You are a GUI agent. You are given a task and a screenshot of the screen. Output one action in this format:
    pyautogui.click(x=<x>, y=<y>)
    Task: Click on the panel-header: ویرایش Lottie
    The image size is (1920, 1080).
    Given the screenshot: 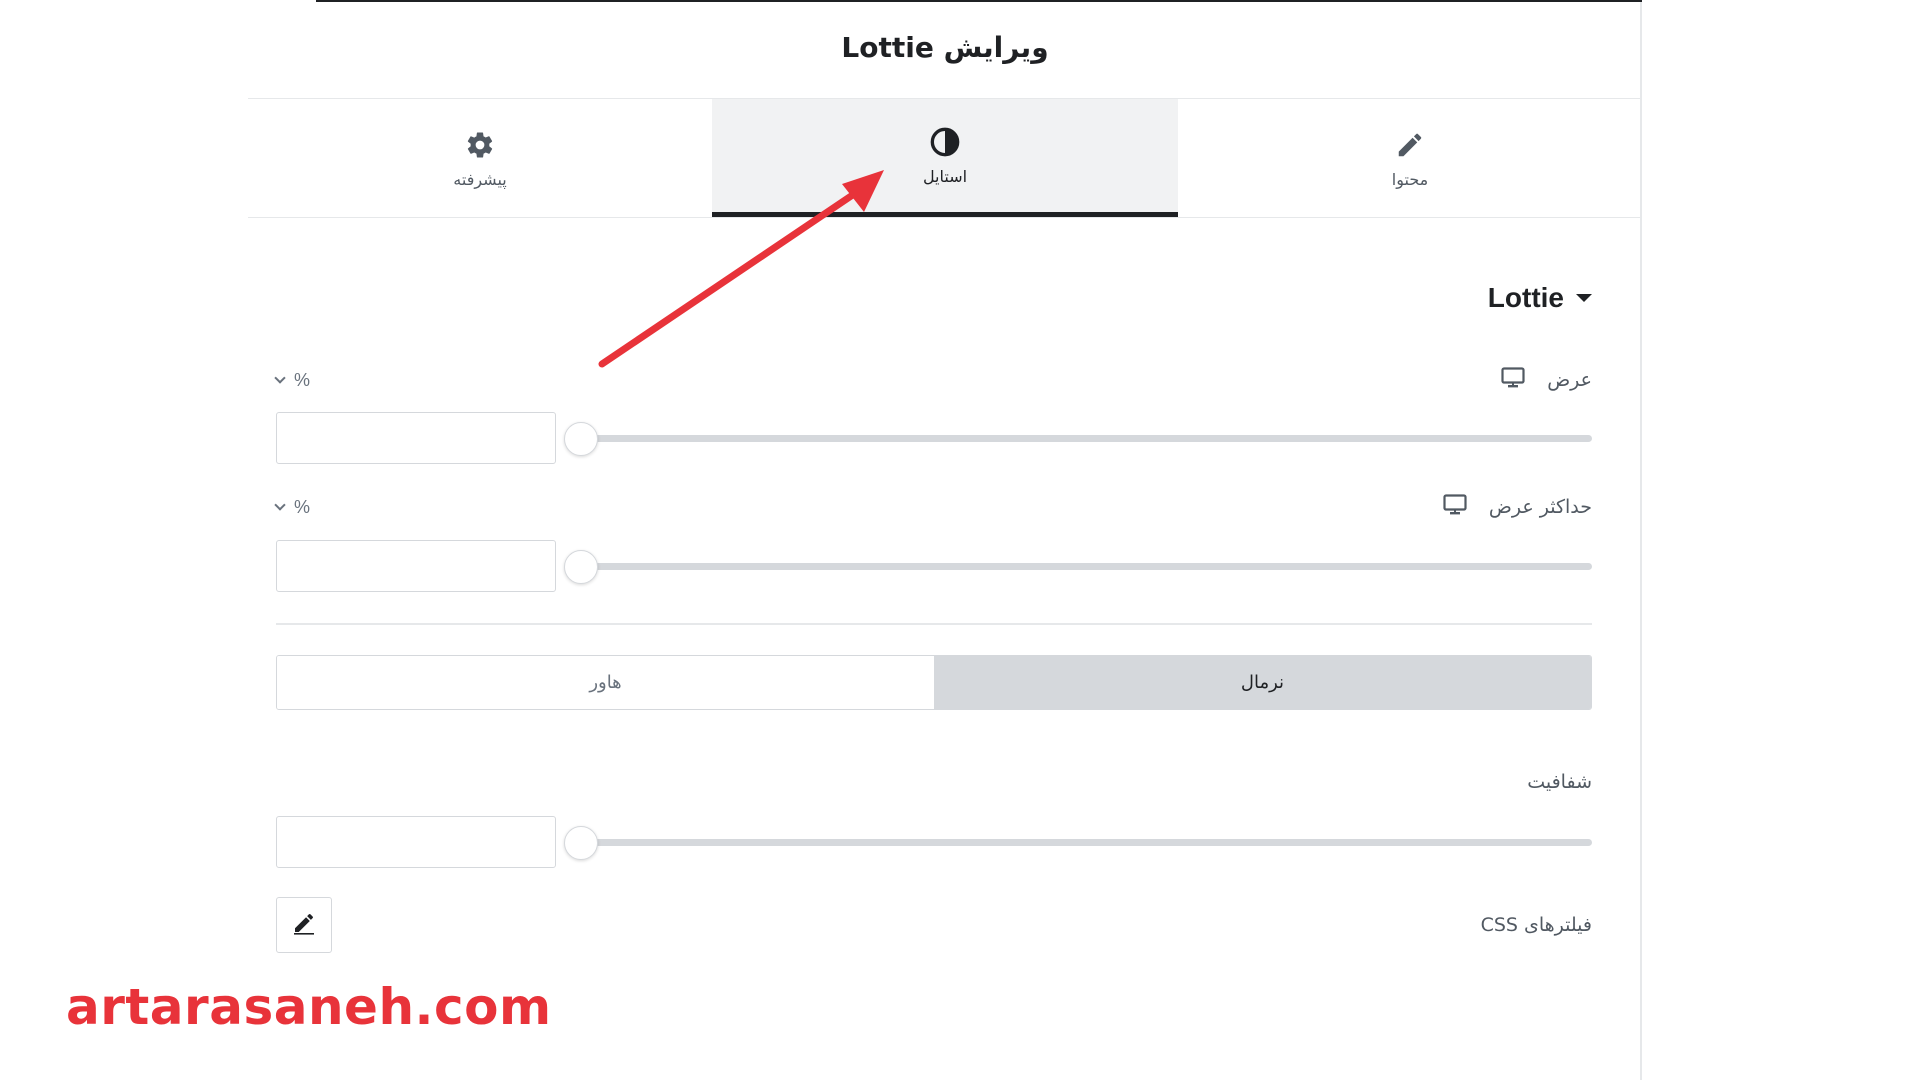 What is the action you would take?
    pyautogui.click(x=945, y=49)
    